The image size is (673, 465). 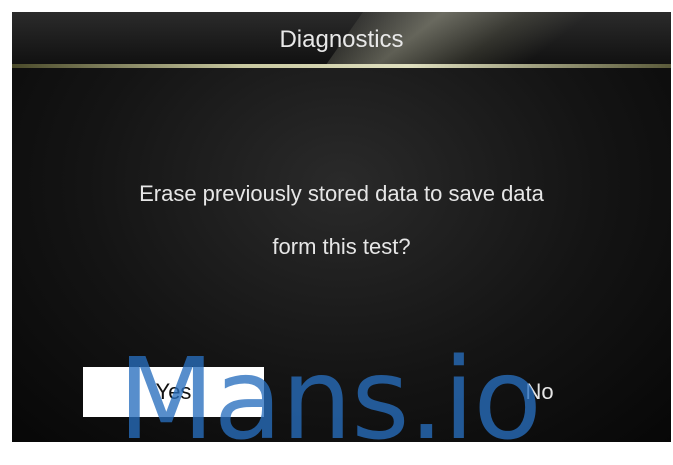 I want to click on screen-title: Diagnostics, so click(x=341, y=39).